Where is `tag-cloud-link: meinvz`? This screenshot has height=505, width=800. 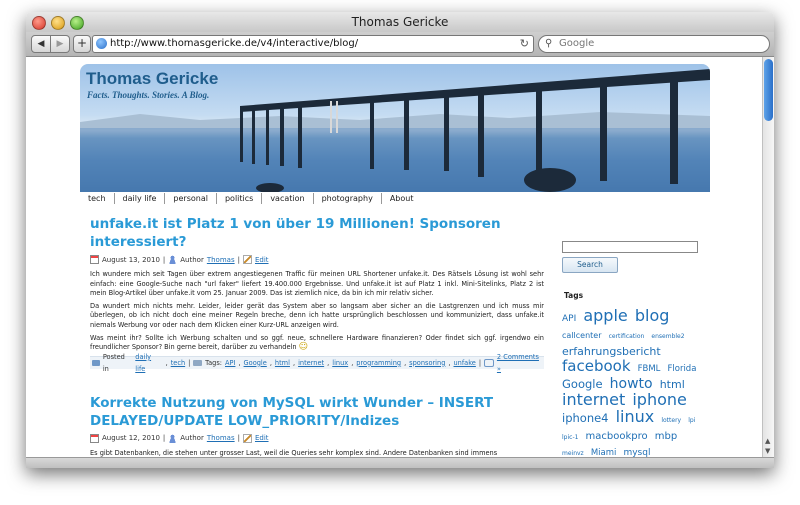 tag-cloud-link: meinvz is located at coordinates (573, 453).